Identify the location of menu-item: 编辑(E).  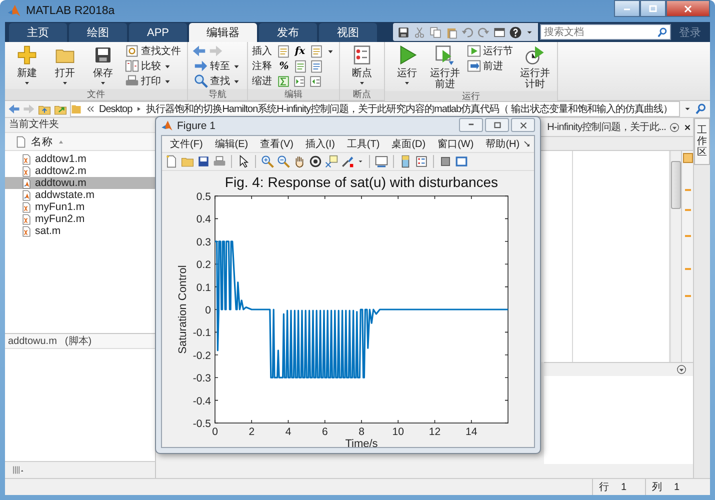
(231, 144).